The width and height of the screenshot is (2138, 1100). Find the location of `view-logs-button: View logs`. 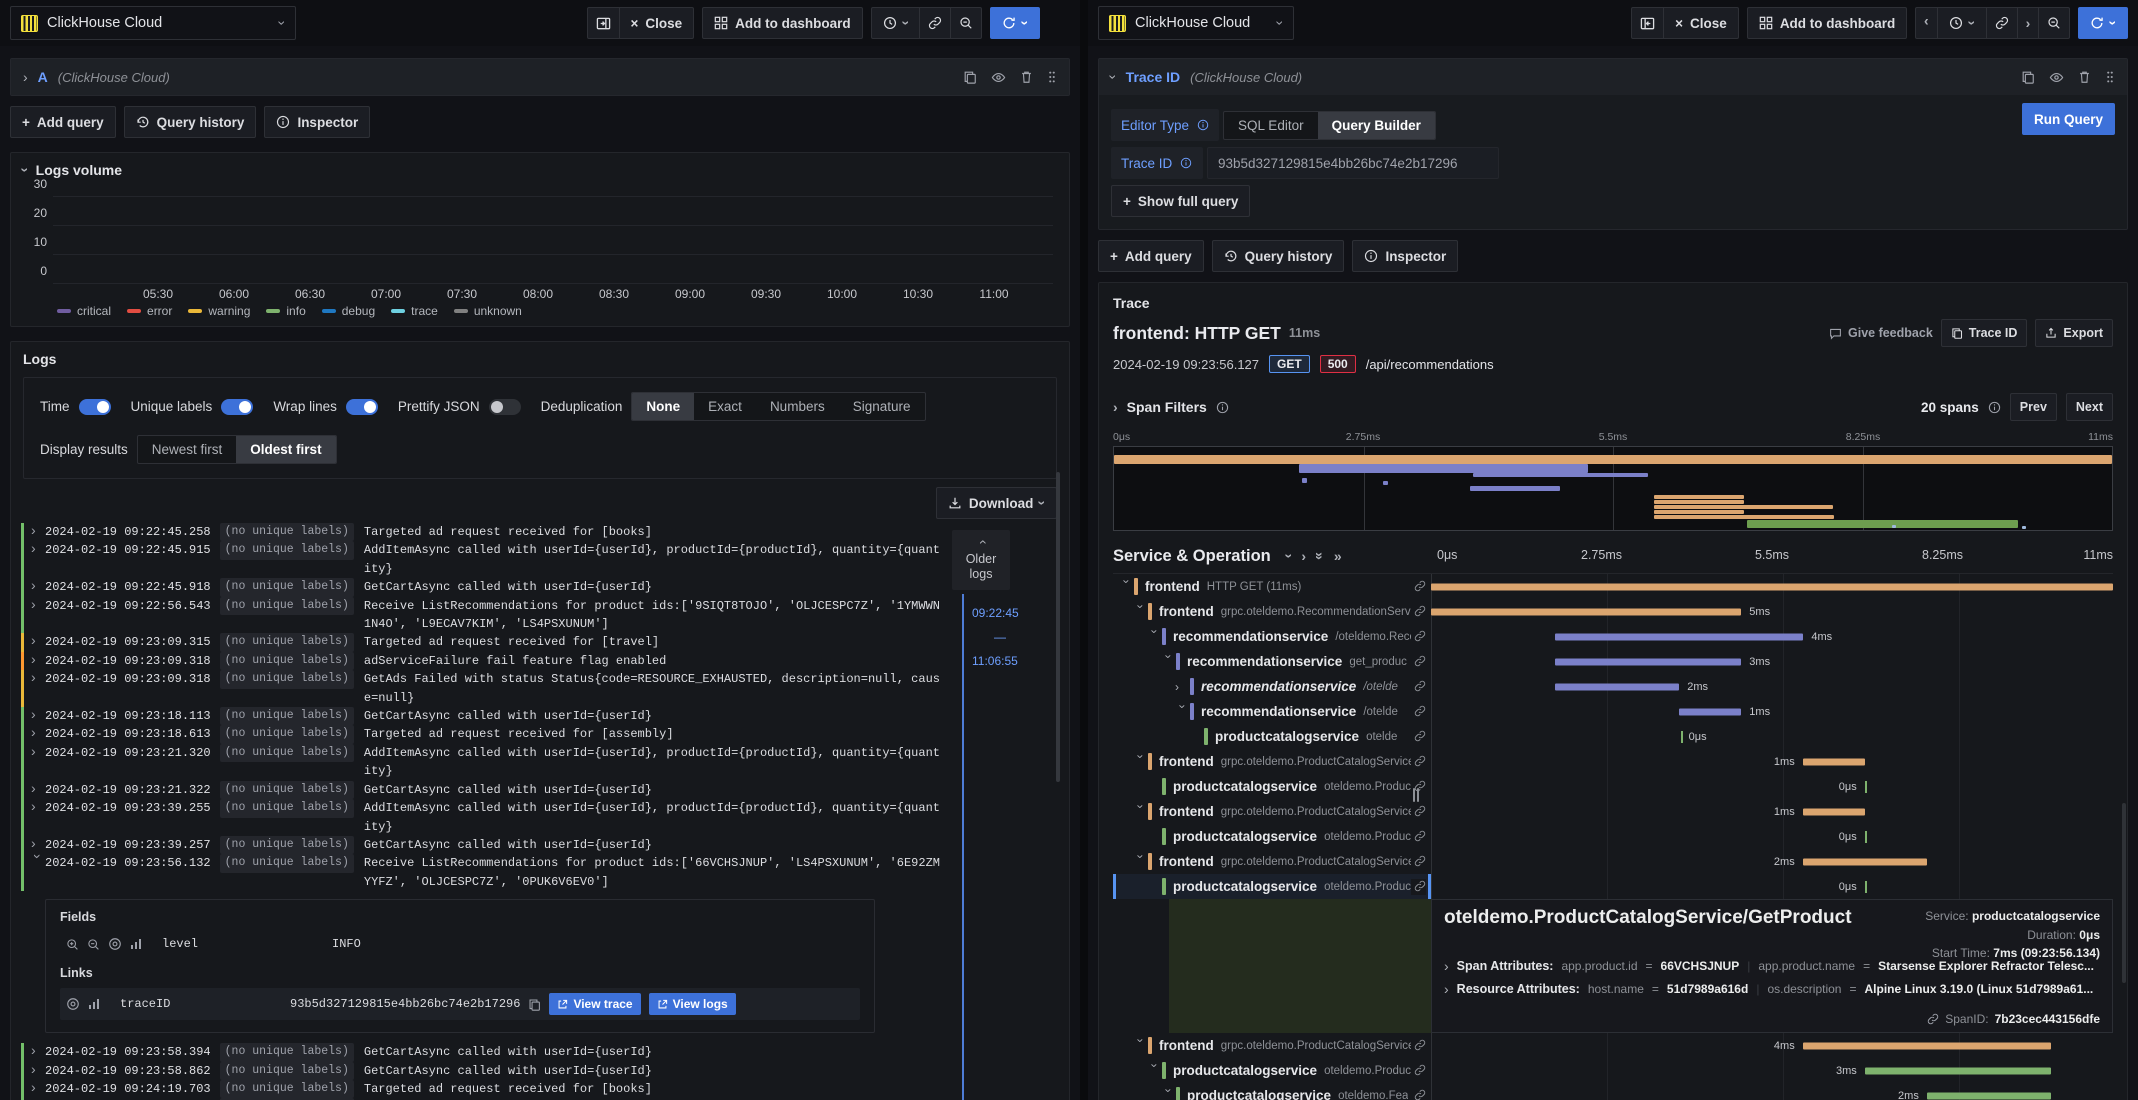

view-logs-button: View logs is located at coordinates (692, 1004).